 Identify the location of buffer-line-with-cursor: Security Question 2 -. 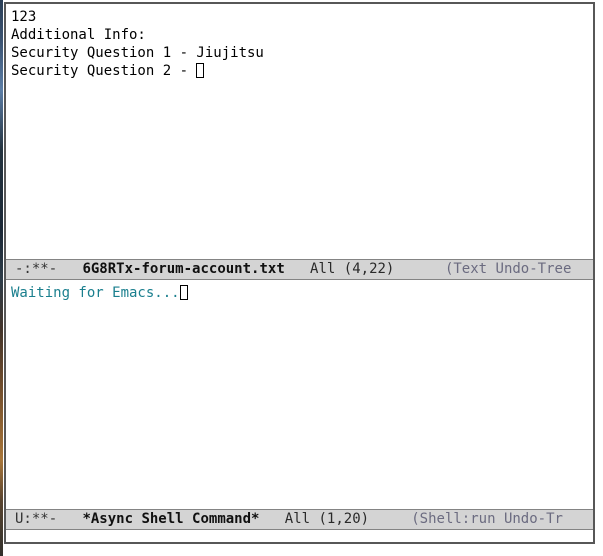
(302, 71).